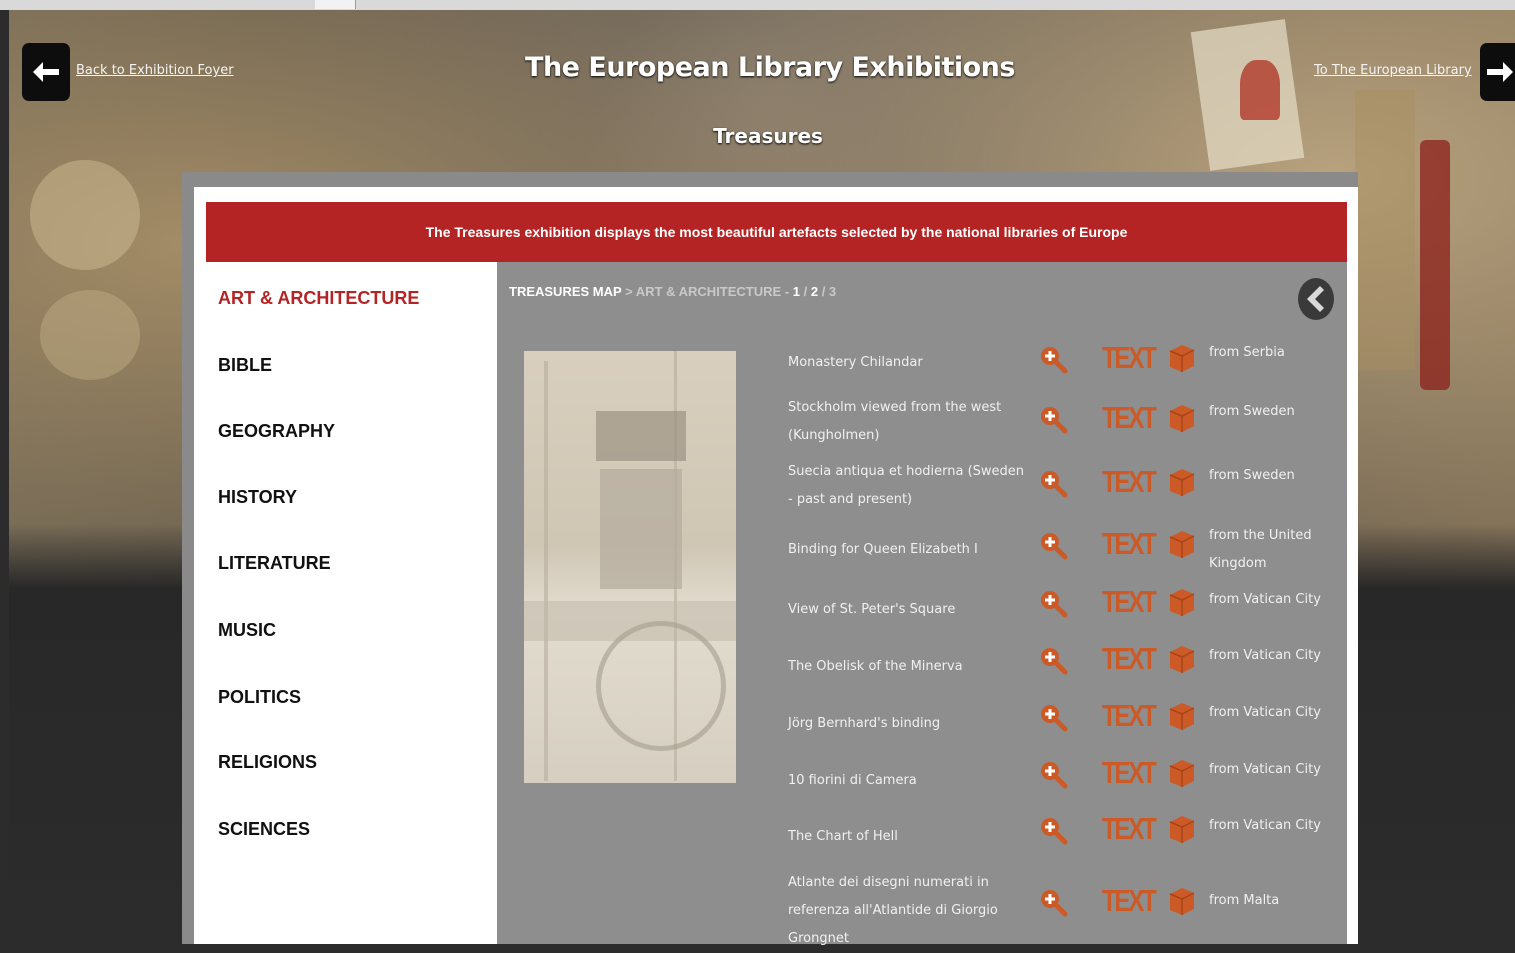 The height and width of the screenshot is (953, 1515). I want to click on sidebar-item-religions: RELIGIONS, so click(267, 762).